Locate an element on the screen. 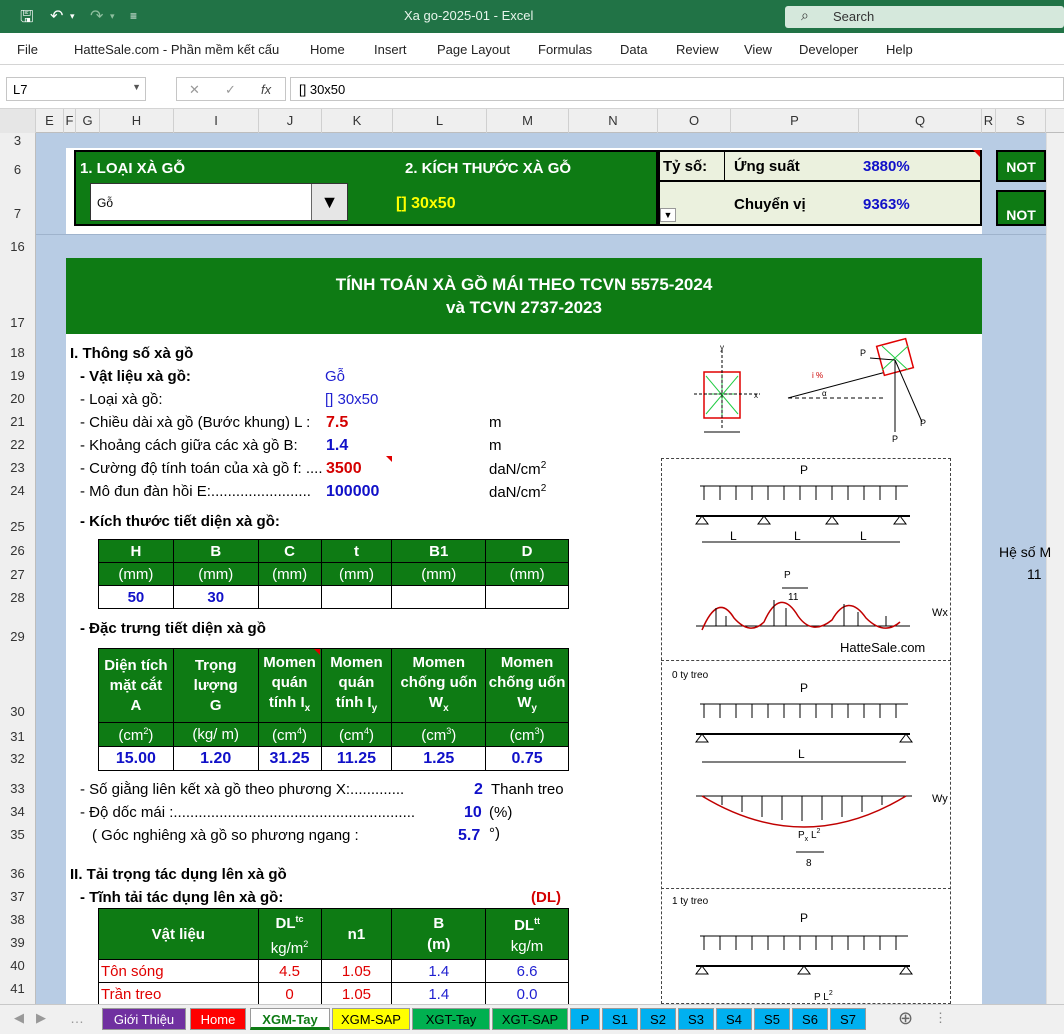 This screenshot has height=1034, width=1064. row-header: 17 is located at coordinates (17, 322).